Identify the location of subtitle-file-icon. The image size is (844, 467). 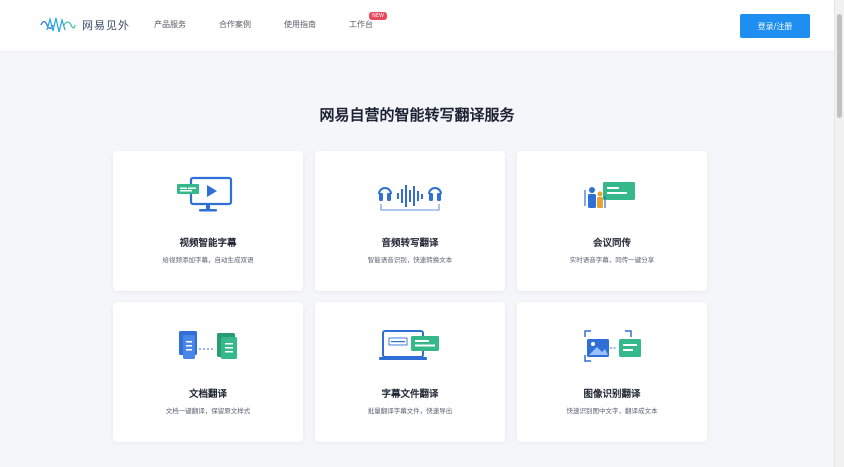
(409, 345).